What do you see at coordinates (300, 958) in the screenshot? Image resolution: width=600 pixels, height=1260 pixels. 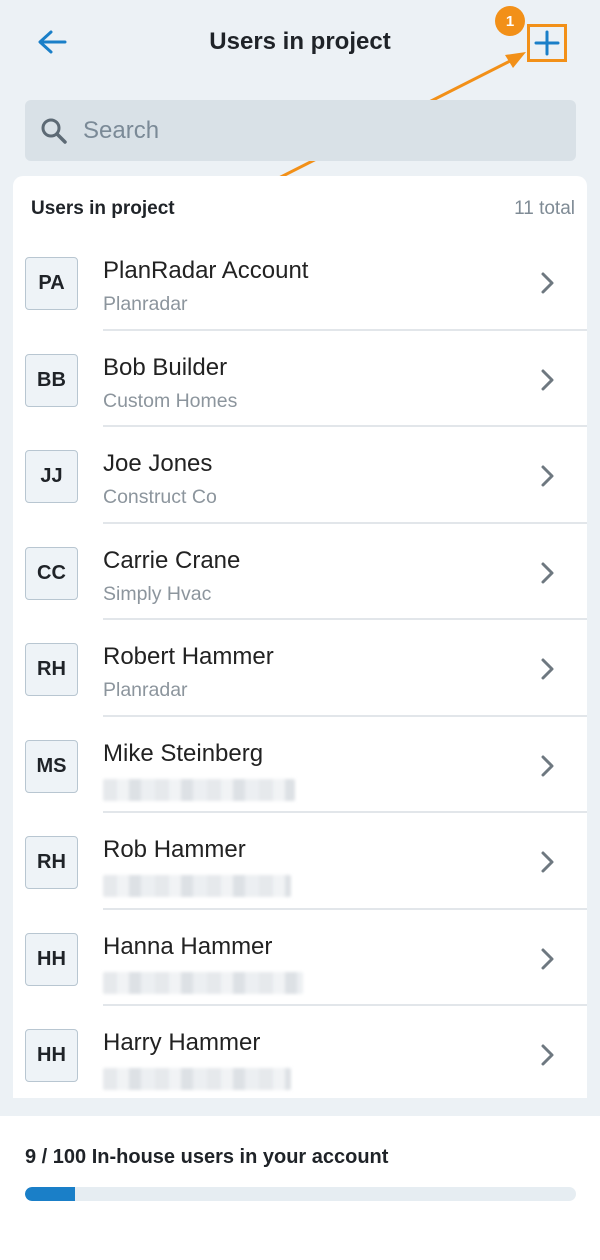 I see `user-row: HH Hanna Hammer` at bounding box center [300, 958].